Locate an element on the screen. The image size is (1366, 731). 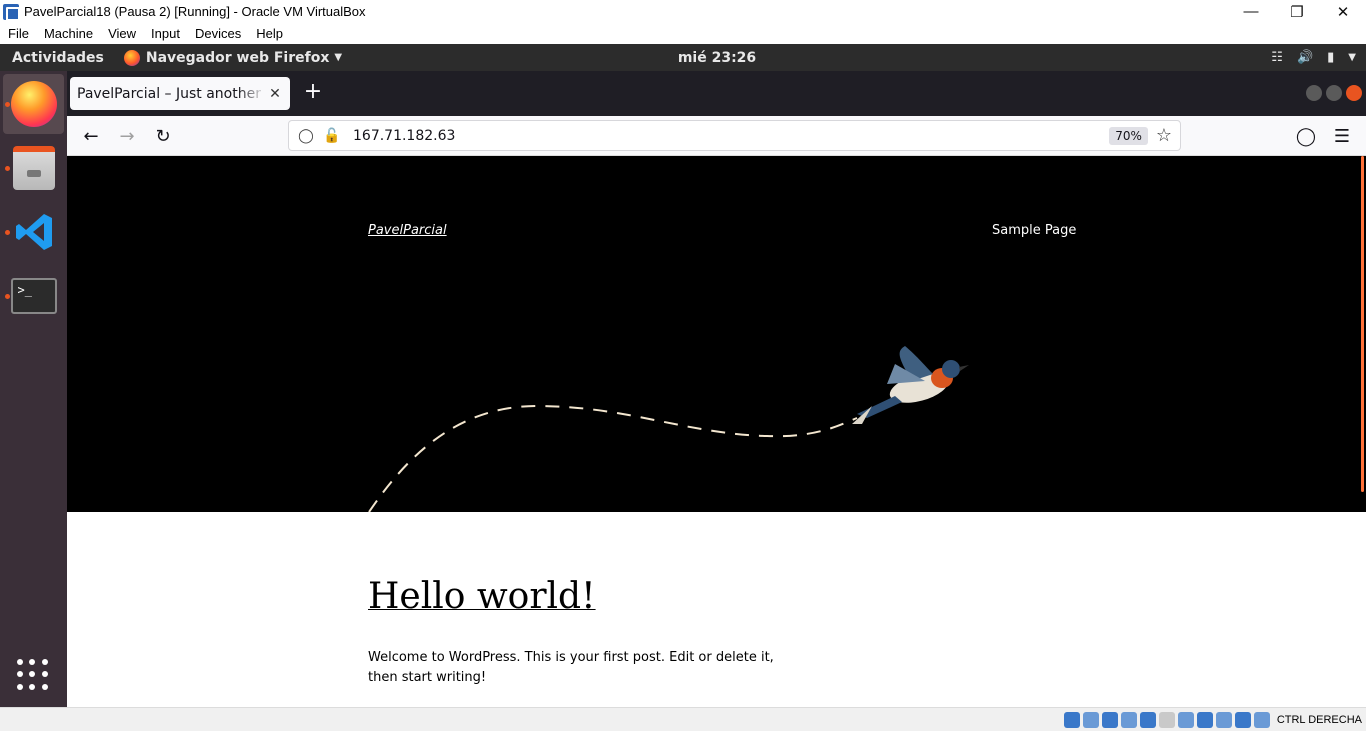
back-icon: ← is located at coordinates (91, 136).